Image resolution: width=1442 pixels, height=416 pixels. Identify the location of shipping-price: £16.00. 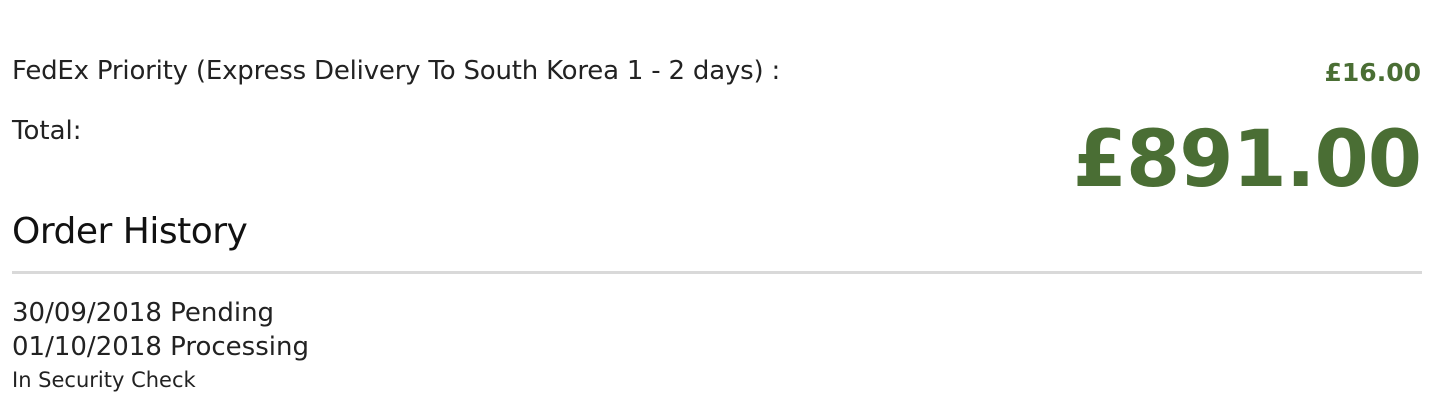
(1372, 72).